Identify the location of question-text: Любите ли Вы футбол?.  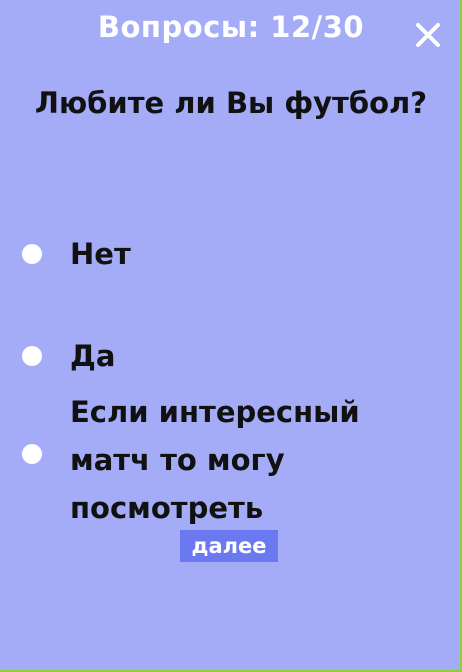
(231, 103).